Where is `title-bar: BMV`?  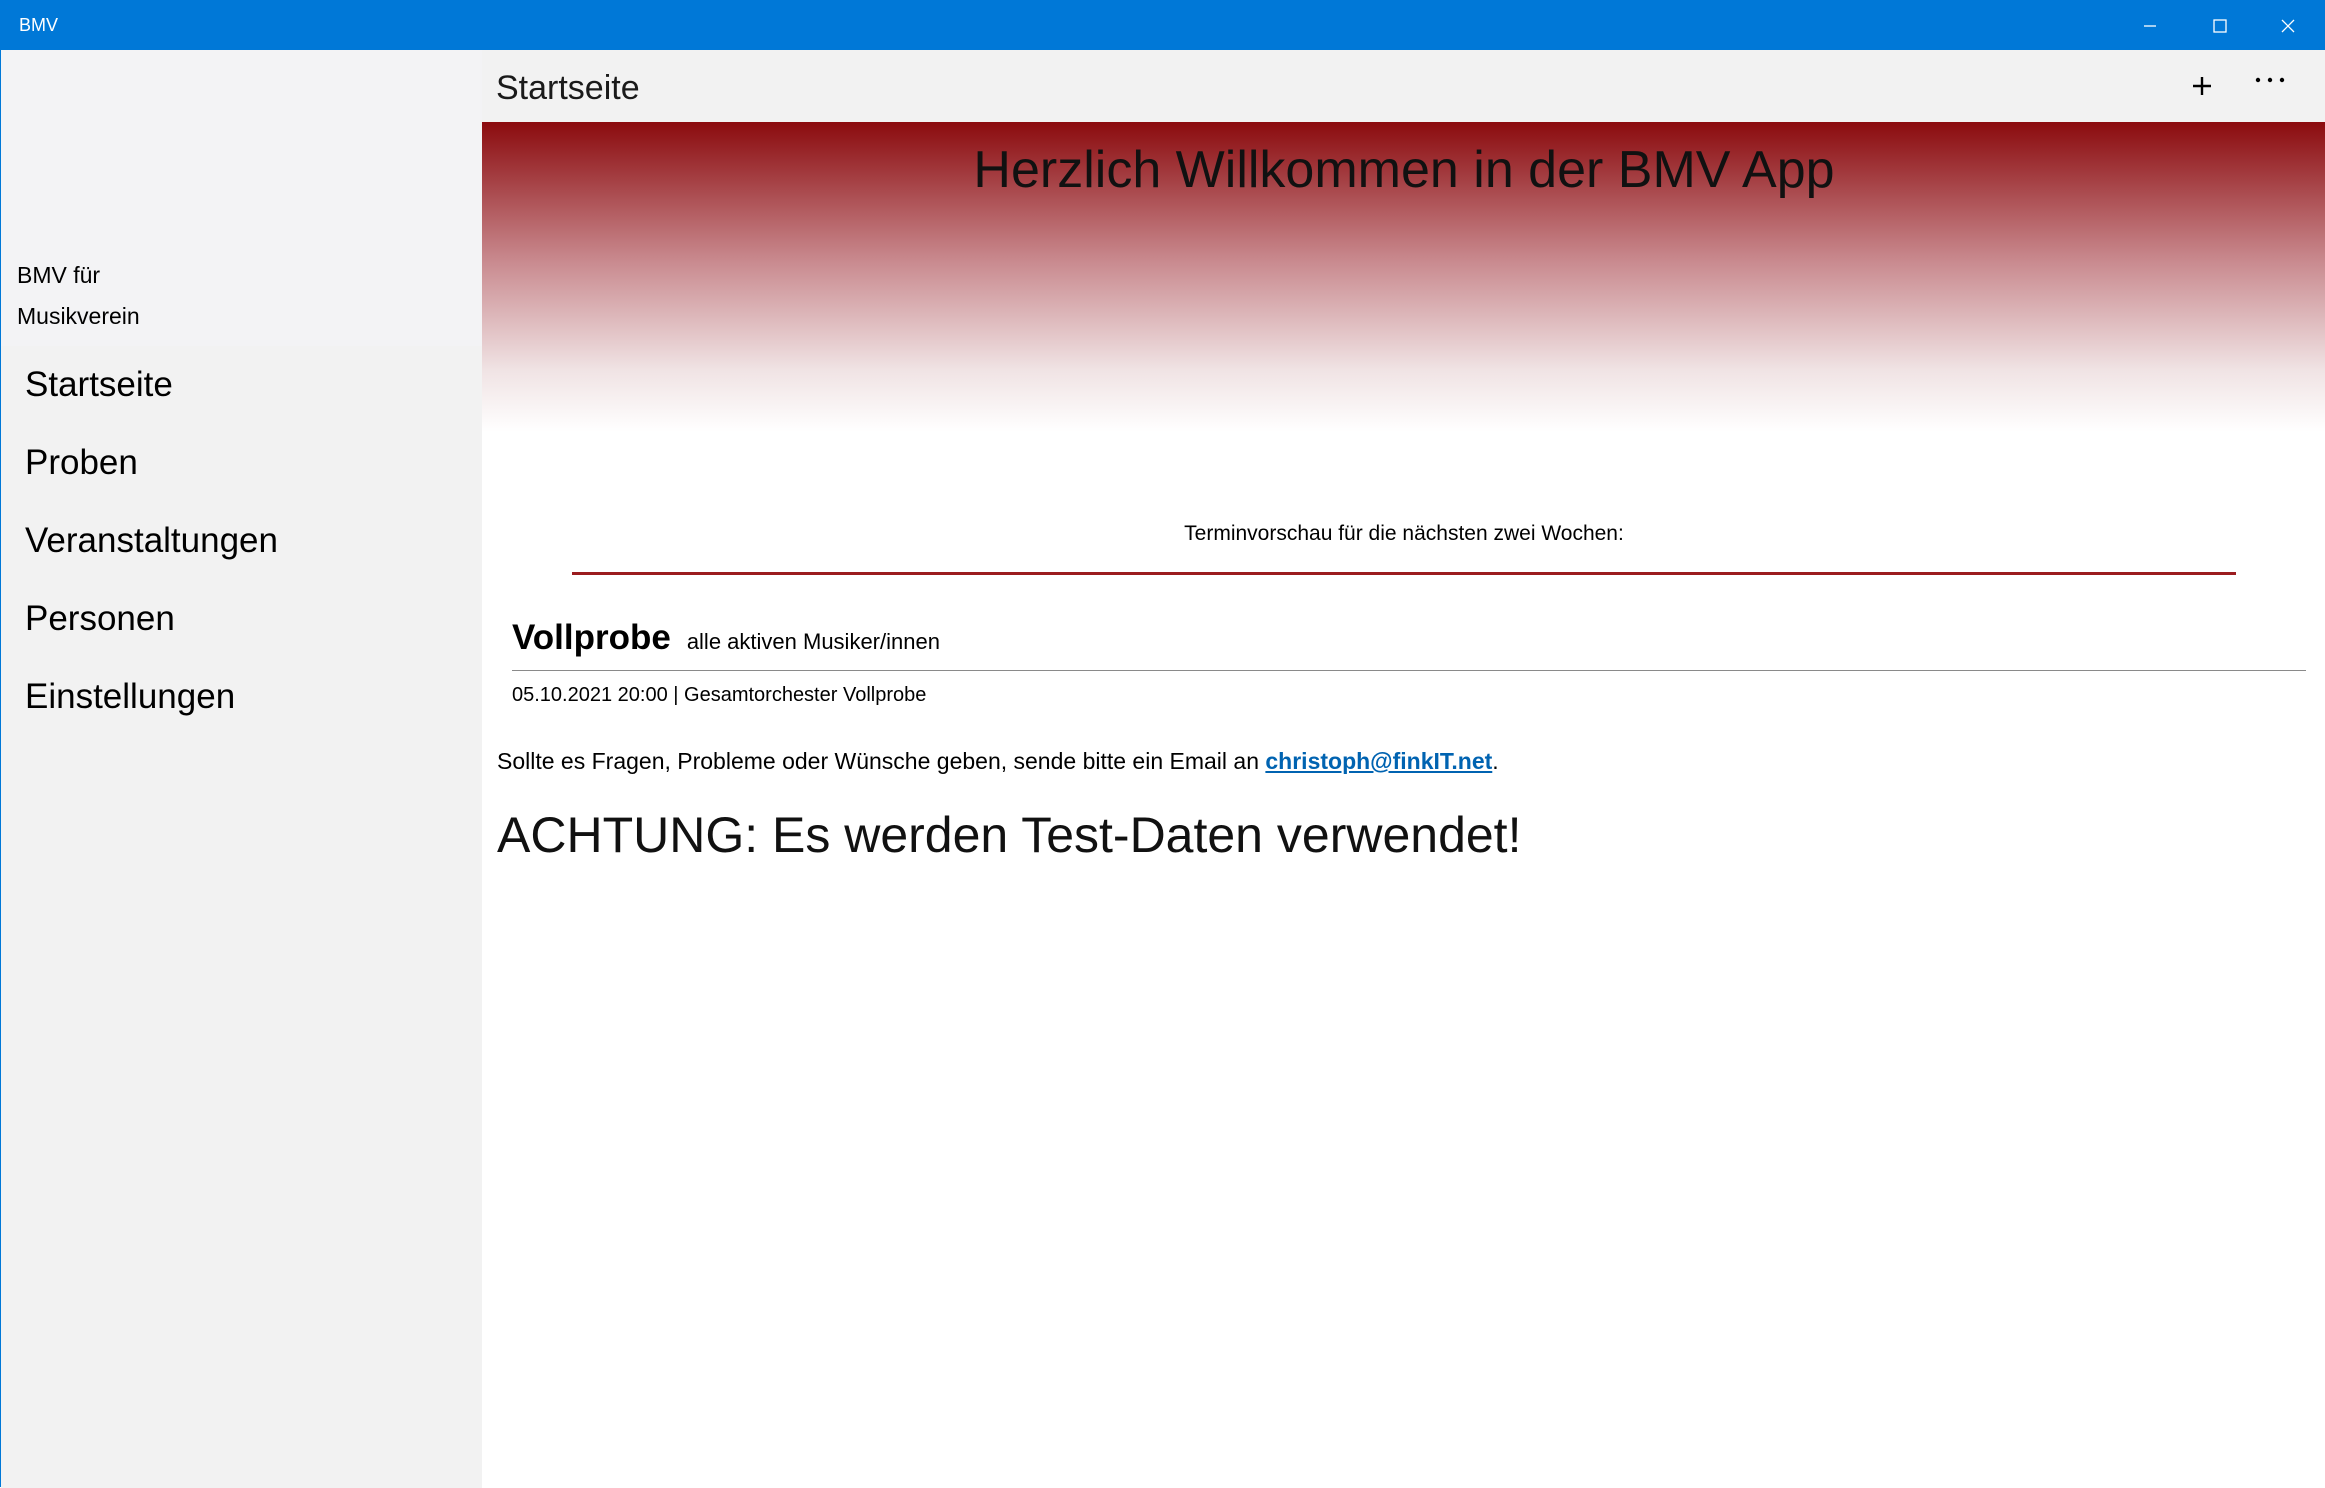
title-bar: BMV is located at coordinates (1163, 25).